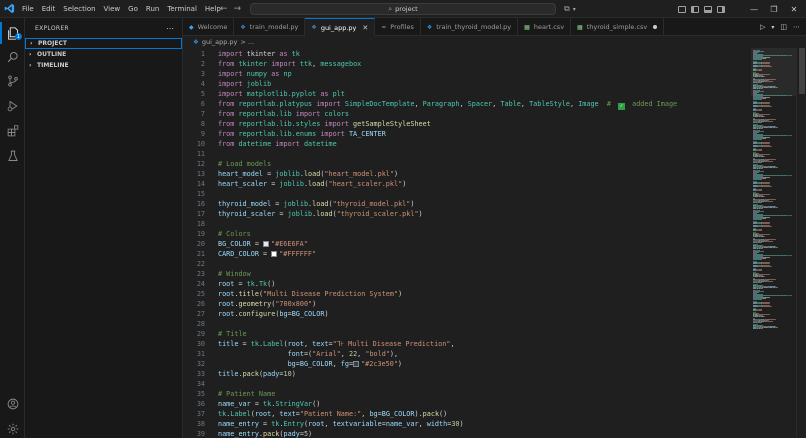 The image size is (806, 438). I want to click on close-icon: ✕, so click(365, 28).